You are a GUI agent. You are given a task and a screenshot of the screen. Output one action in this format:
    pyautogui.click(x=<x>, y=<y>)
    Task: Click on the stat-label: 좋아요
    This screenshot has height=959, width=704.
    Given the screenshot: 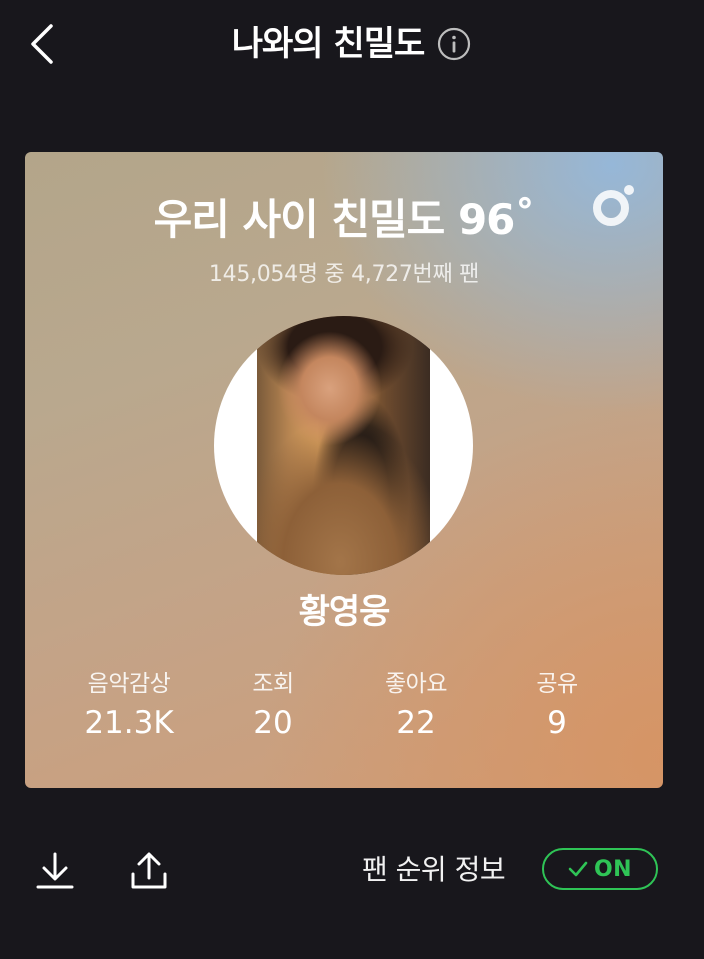 What is the action you would take?
    pyautogui.click(x=416, y=684)
    